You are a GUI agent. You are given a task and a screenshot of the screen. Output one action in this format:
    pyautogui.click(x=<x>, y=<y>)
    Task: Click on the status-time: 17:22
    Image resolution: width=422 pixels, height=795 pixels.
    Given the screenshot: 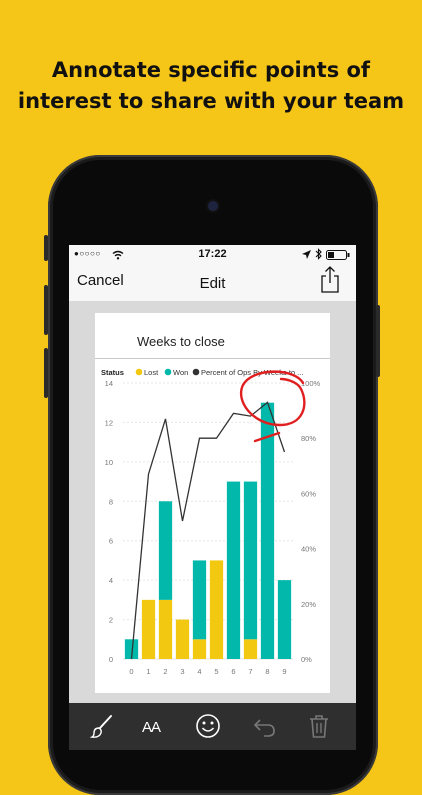 What is the action you would take?
    pyautogui.click(x=212, y=254)
    